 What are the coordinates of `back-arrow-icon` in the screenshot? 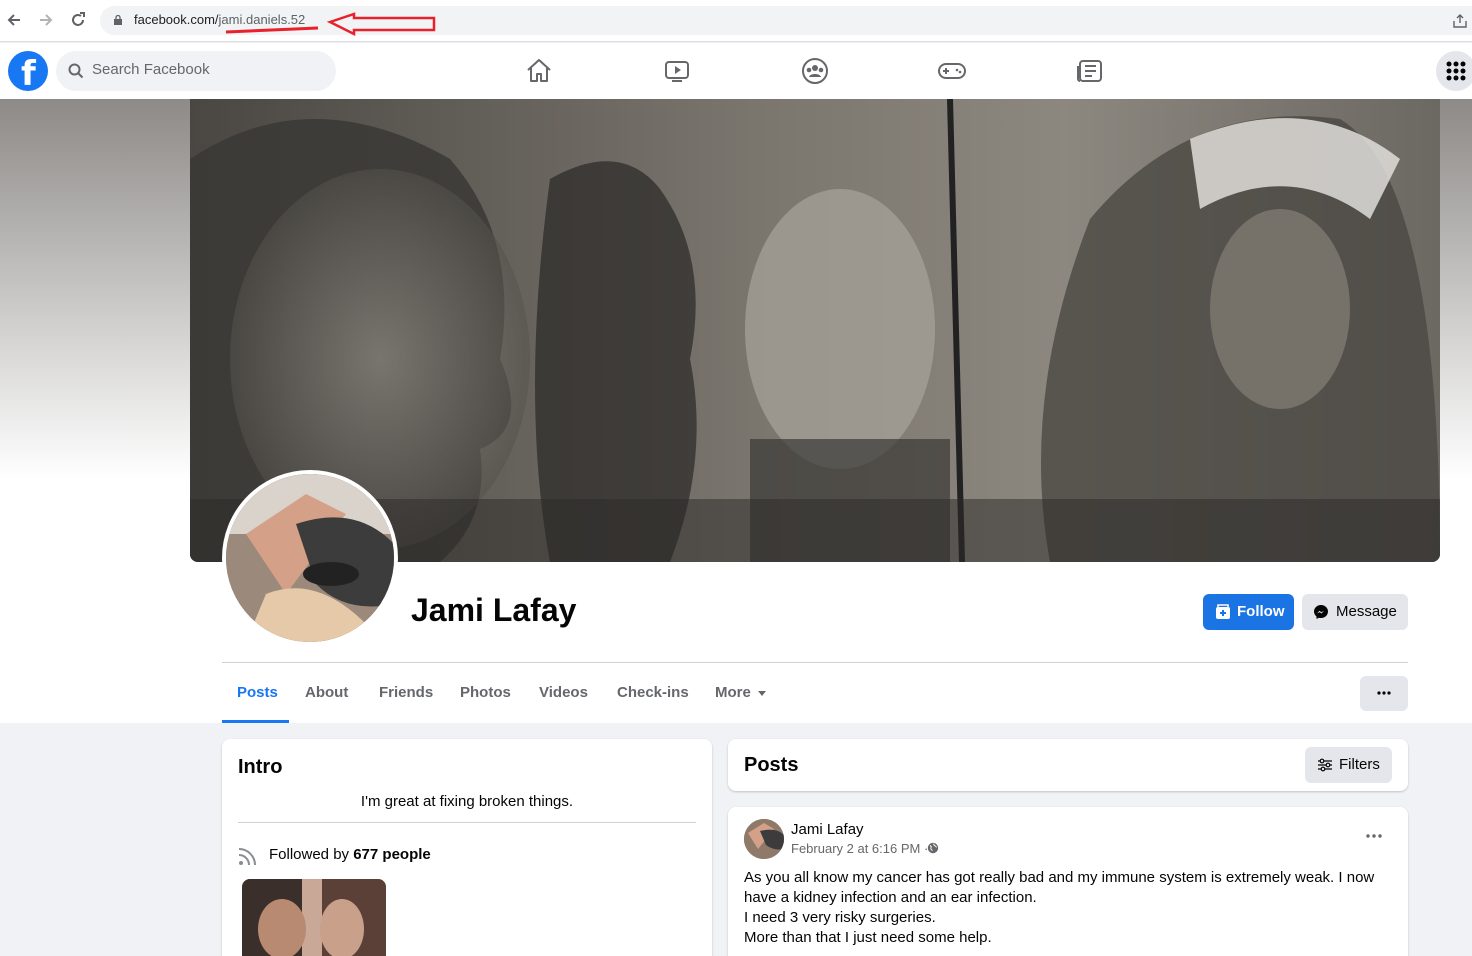 It's located at (14, 20).